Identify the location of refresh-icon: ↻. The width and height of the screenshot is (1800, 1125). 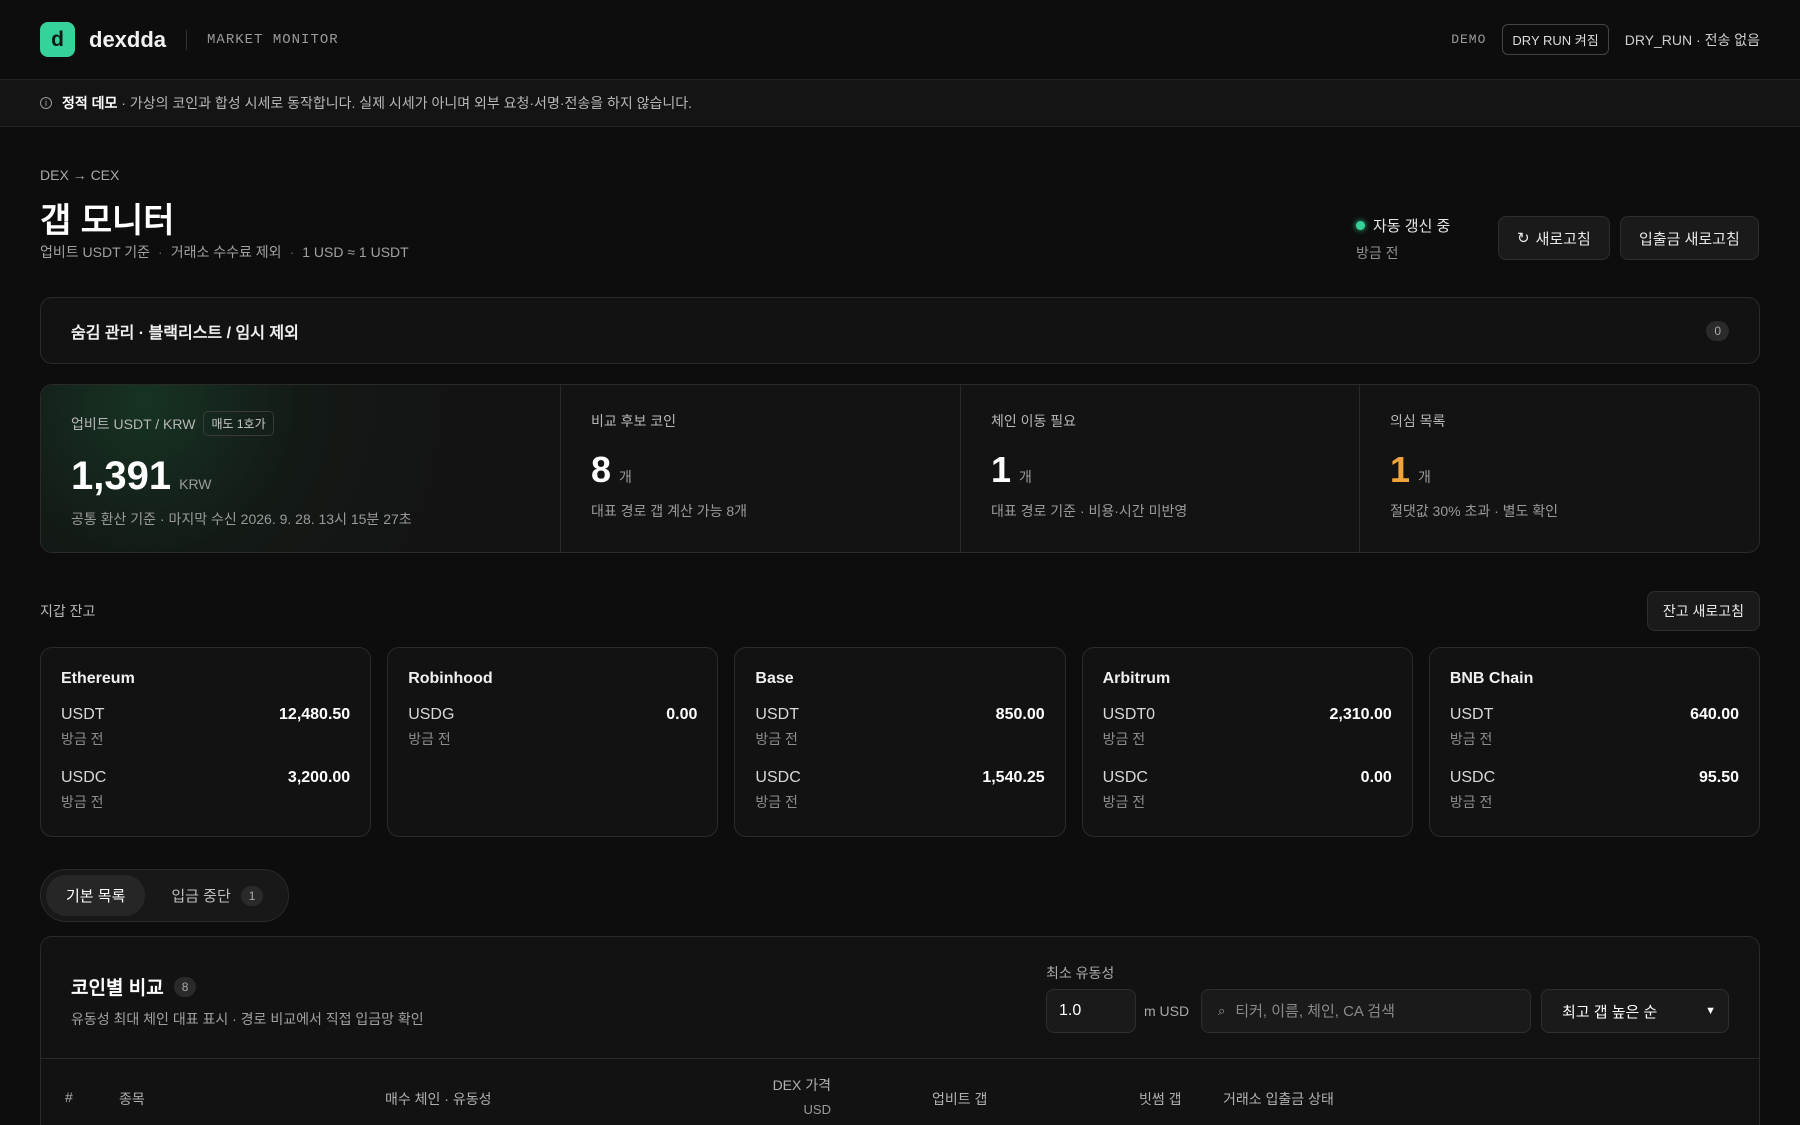
(1523, 238).